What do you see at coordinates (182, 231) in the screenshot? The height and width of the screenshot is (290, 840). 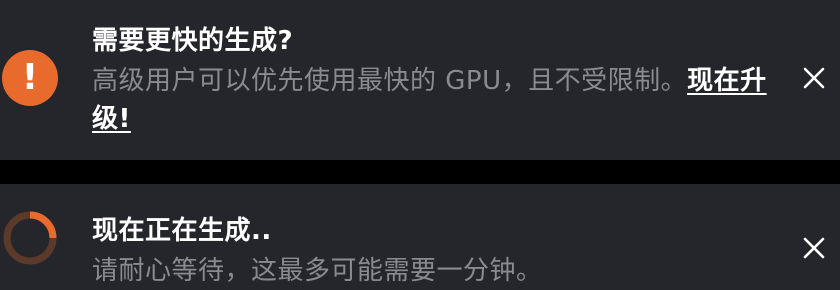 I see `notice-title: 现在正在生成..` at bounding box center [182, 231].